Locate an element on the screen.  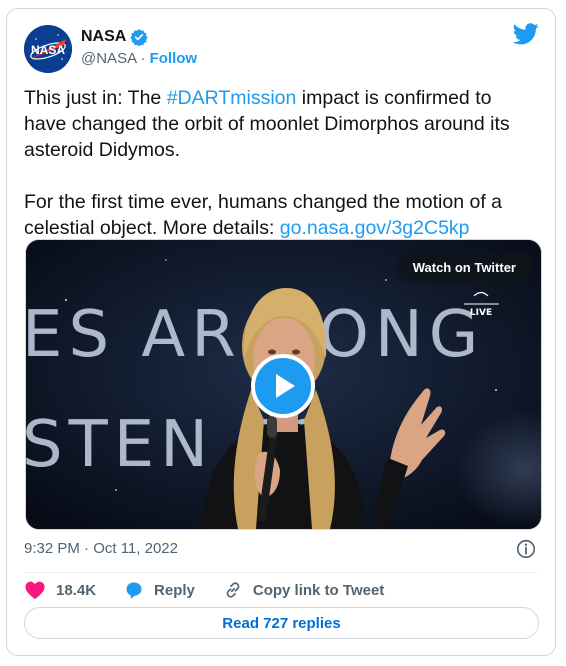
play-icon is located at coordinates (285, 386).